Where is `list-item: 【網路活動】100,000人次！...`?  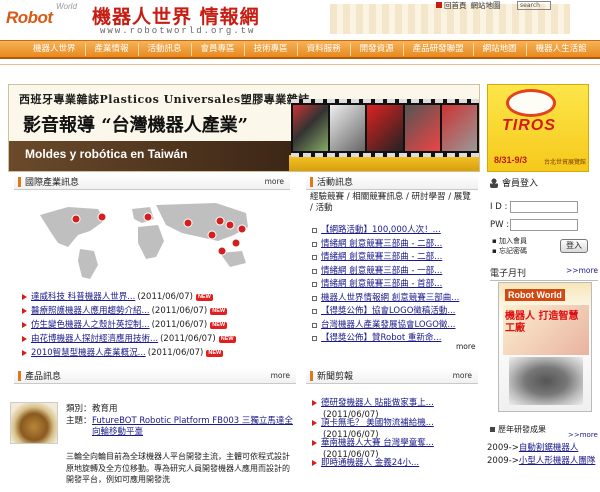 list-item: 【網路活動】100,000人次！... is located at coordinates (394, 231).